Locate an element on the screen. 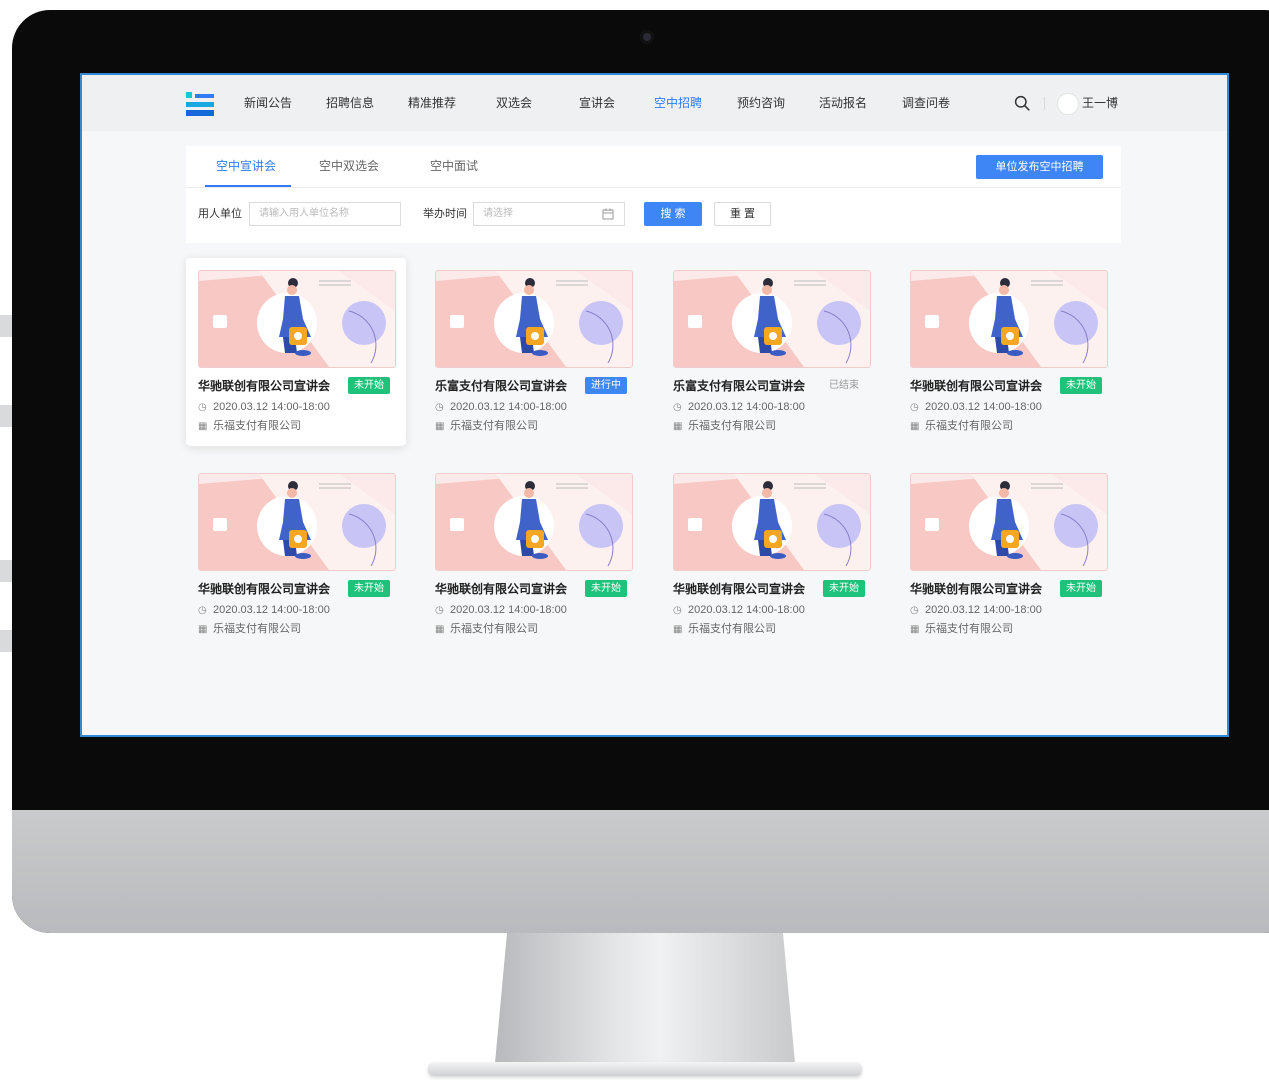 Image resolution: width=1269 pixels, height=1080 pixels. tab-3: 空中面试 is located at coordinates (454, 166).